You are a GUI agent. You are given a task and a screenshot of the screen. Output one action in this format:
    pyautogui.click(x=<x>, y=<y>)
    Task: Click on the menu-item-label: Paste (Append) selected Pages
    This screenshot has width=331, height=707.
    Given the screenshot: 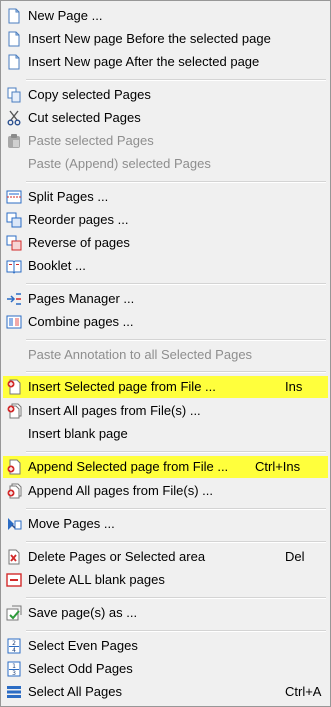 What is the action you would take?
    pyautogui.click(x=119, y=163)
    